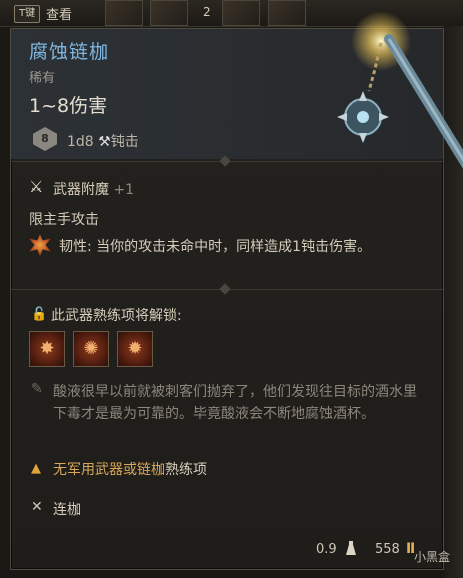  What do you see at coordinates (135, 349) in the screenshot?
I see `proficiency-action-3-icon: ✹` at bounding box center [135, 349].